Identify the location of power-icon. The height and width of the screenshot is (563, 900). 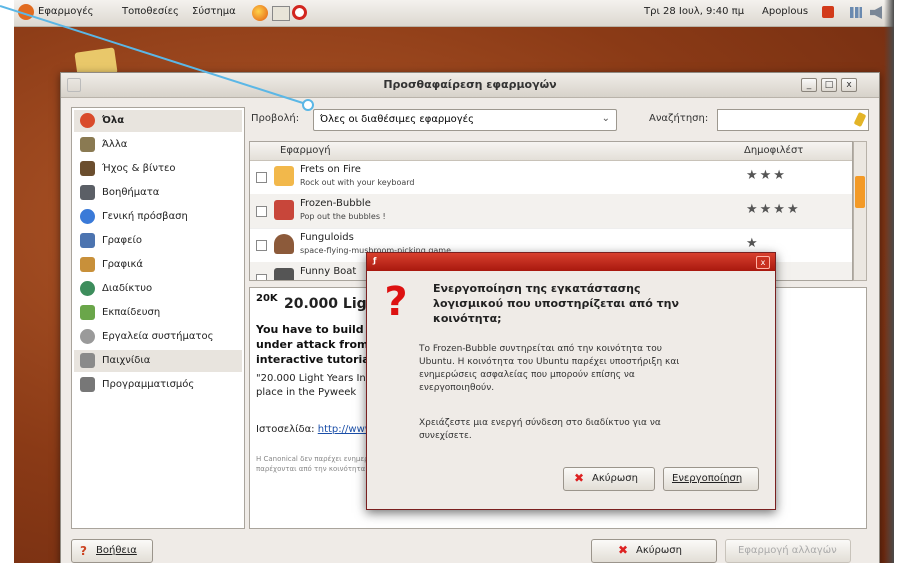
(828, 12).